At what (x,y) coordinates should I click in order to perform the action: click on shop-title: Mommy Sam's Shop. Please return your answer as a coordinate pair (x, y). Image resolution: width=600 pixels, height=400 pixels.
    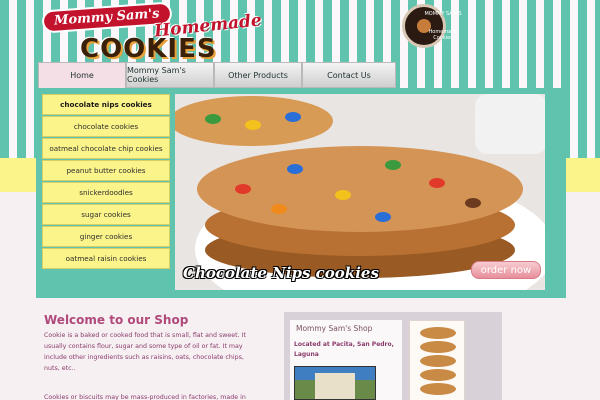
    Looking at the image, I should click on (334, 328).